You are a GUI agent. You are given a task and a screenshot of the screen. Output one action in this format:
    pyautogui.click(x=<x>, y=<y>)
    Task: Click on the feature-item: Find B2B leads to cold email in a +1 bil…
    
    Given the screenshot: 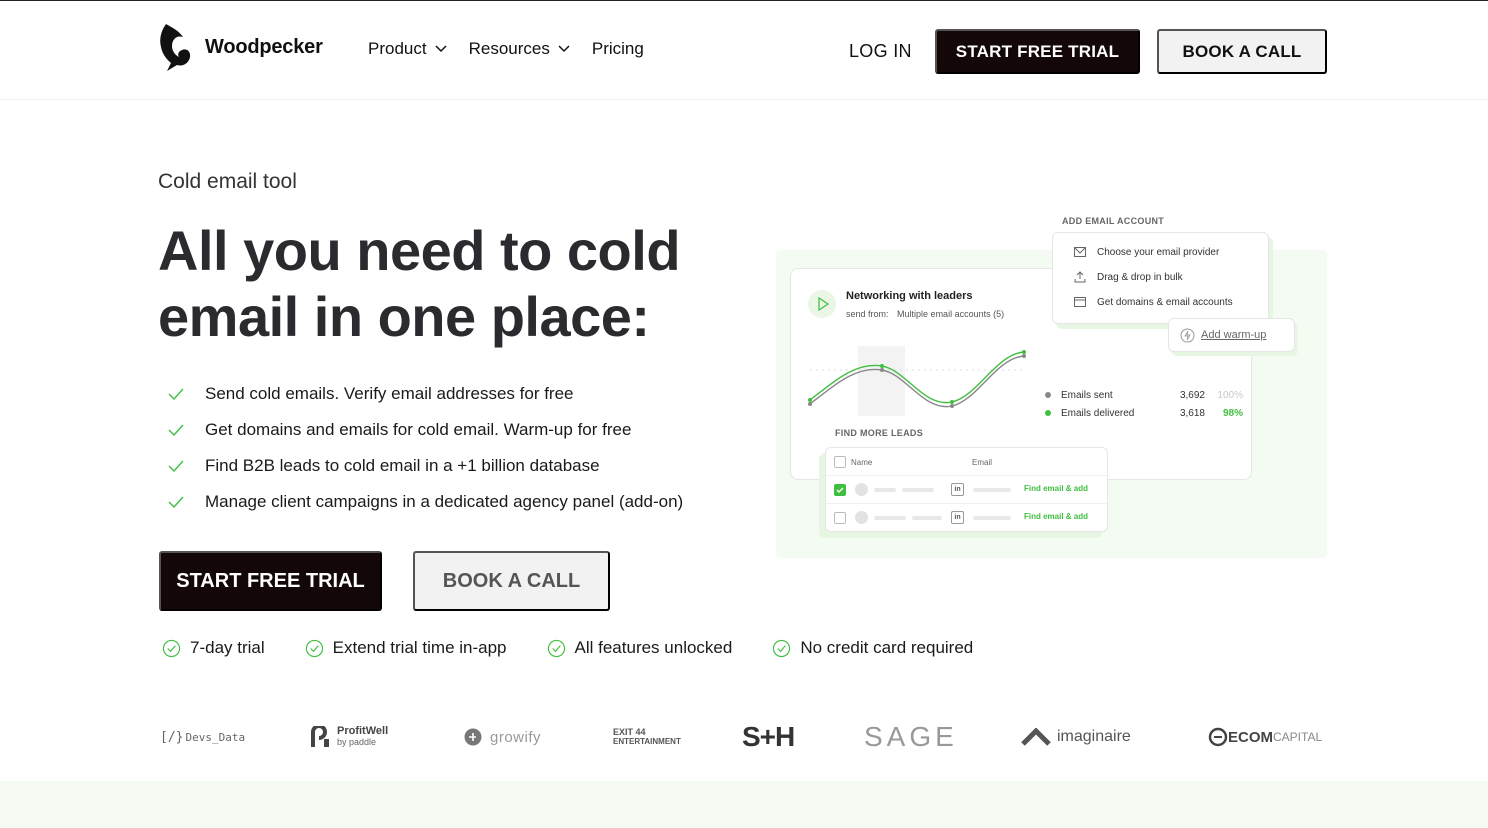 What is the action you would take?
    pyautogui.click(x=425, y=466)
    